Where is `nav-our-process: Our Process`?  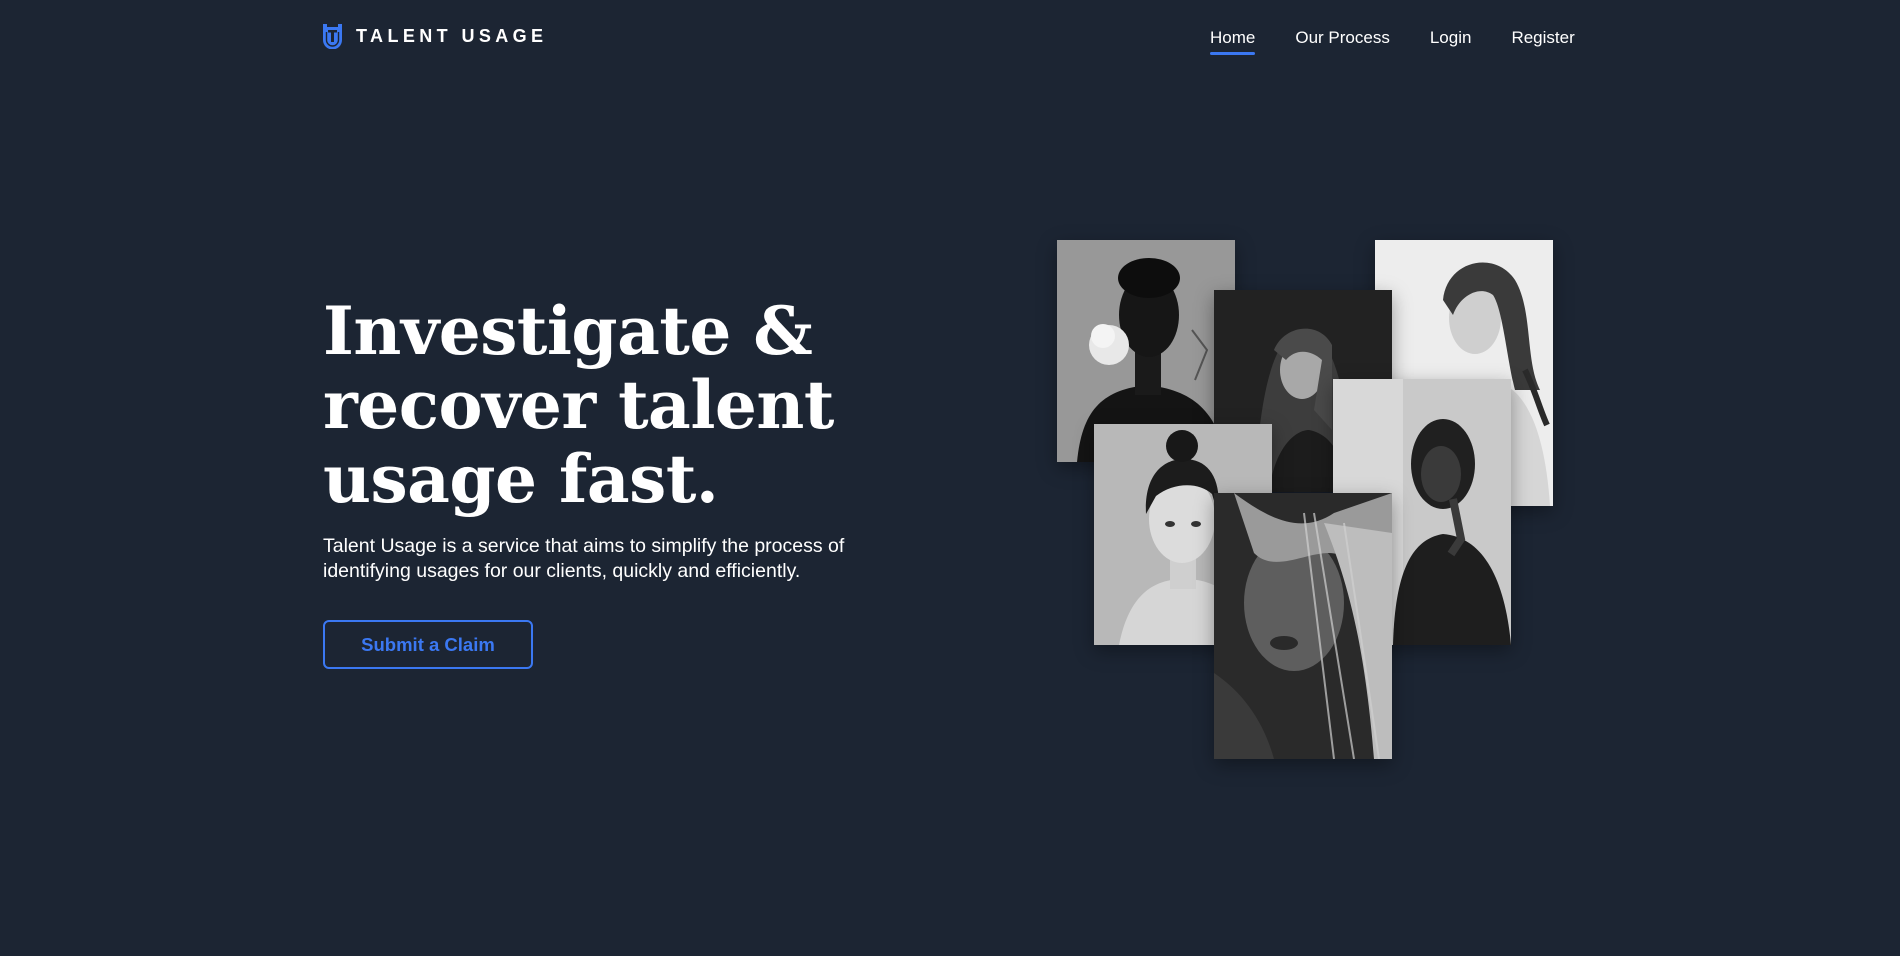 nav-our-process: Our Process is located at coordinates (1342, 41).